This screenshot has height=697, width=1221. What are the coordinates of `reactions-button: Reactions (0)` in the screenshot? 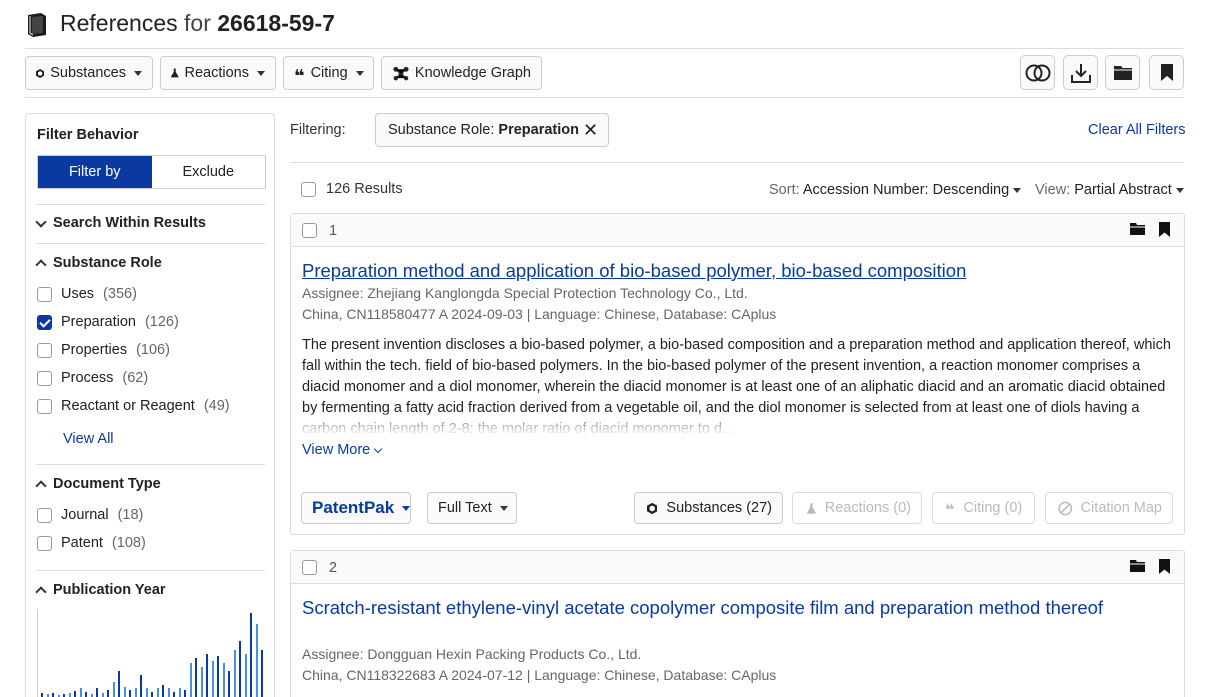 It's located at (857, 508).